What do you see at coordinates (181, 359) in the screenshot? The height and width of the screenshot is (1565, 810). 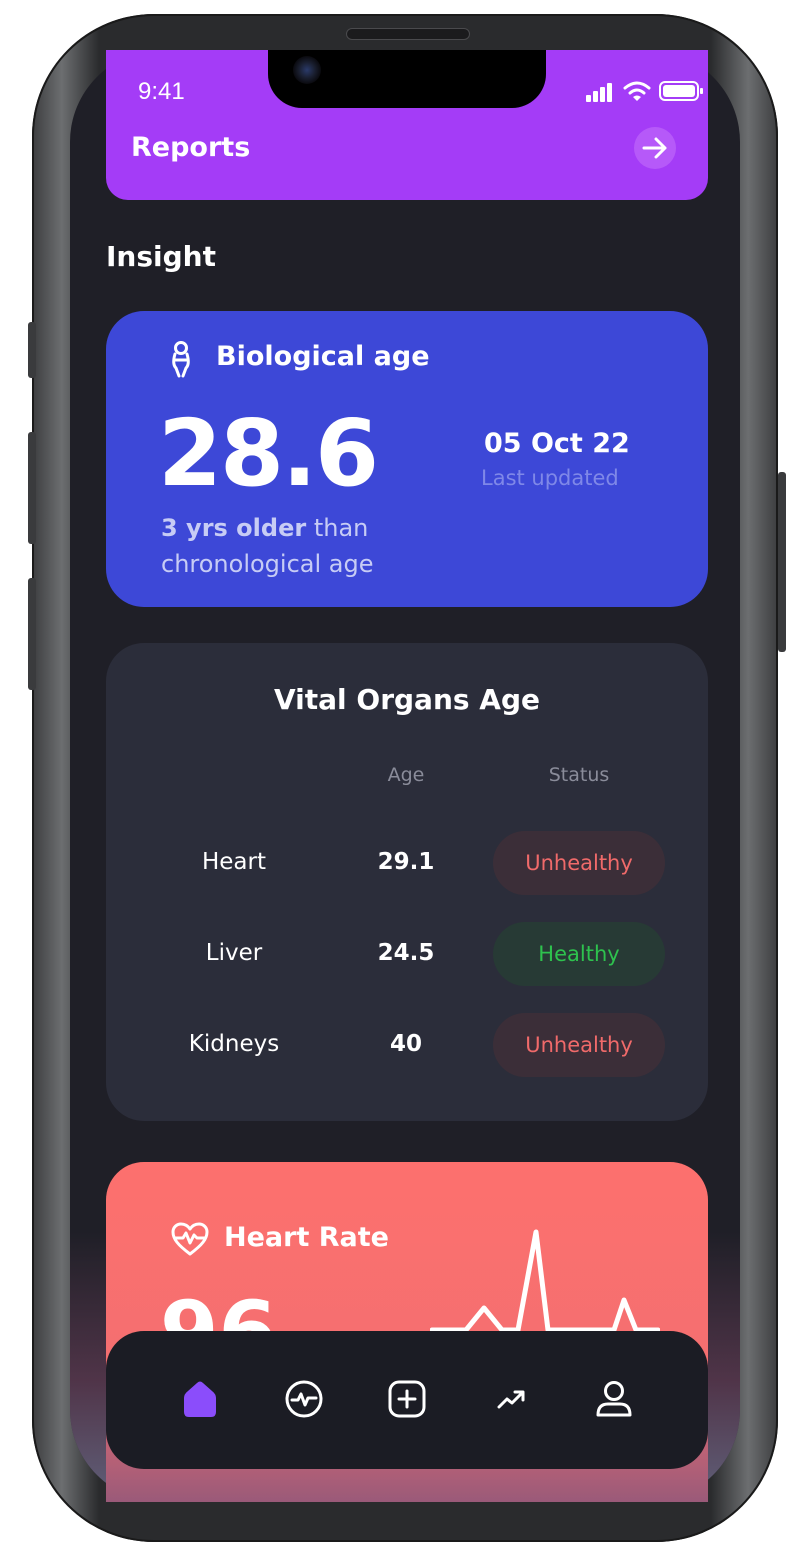 I see `body-icon` at bounding box center [181, 359].